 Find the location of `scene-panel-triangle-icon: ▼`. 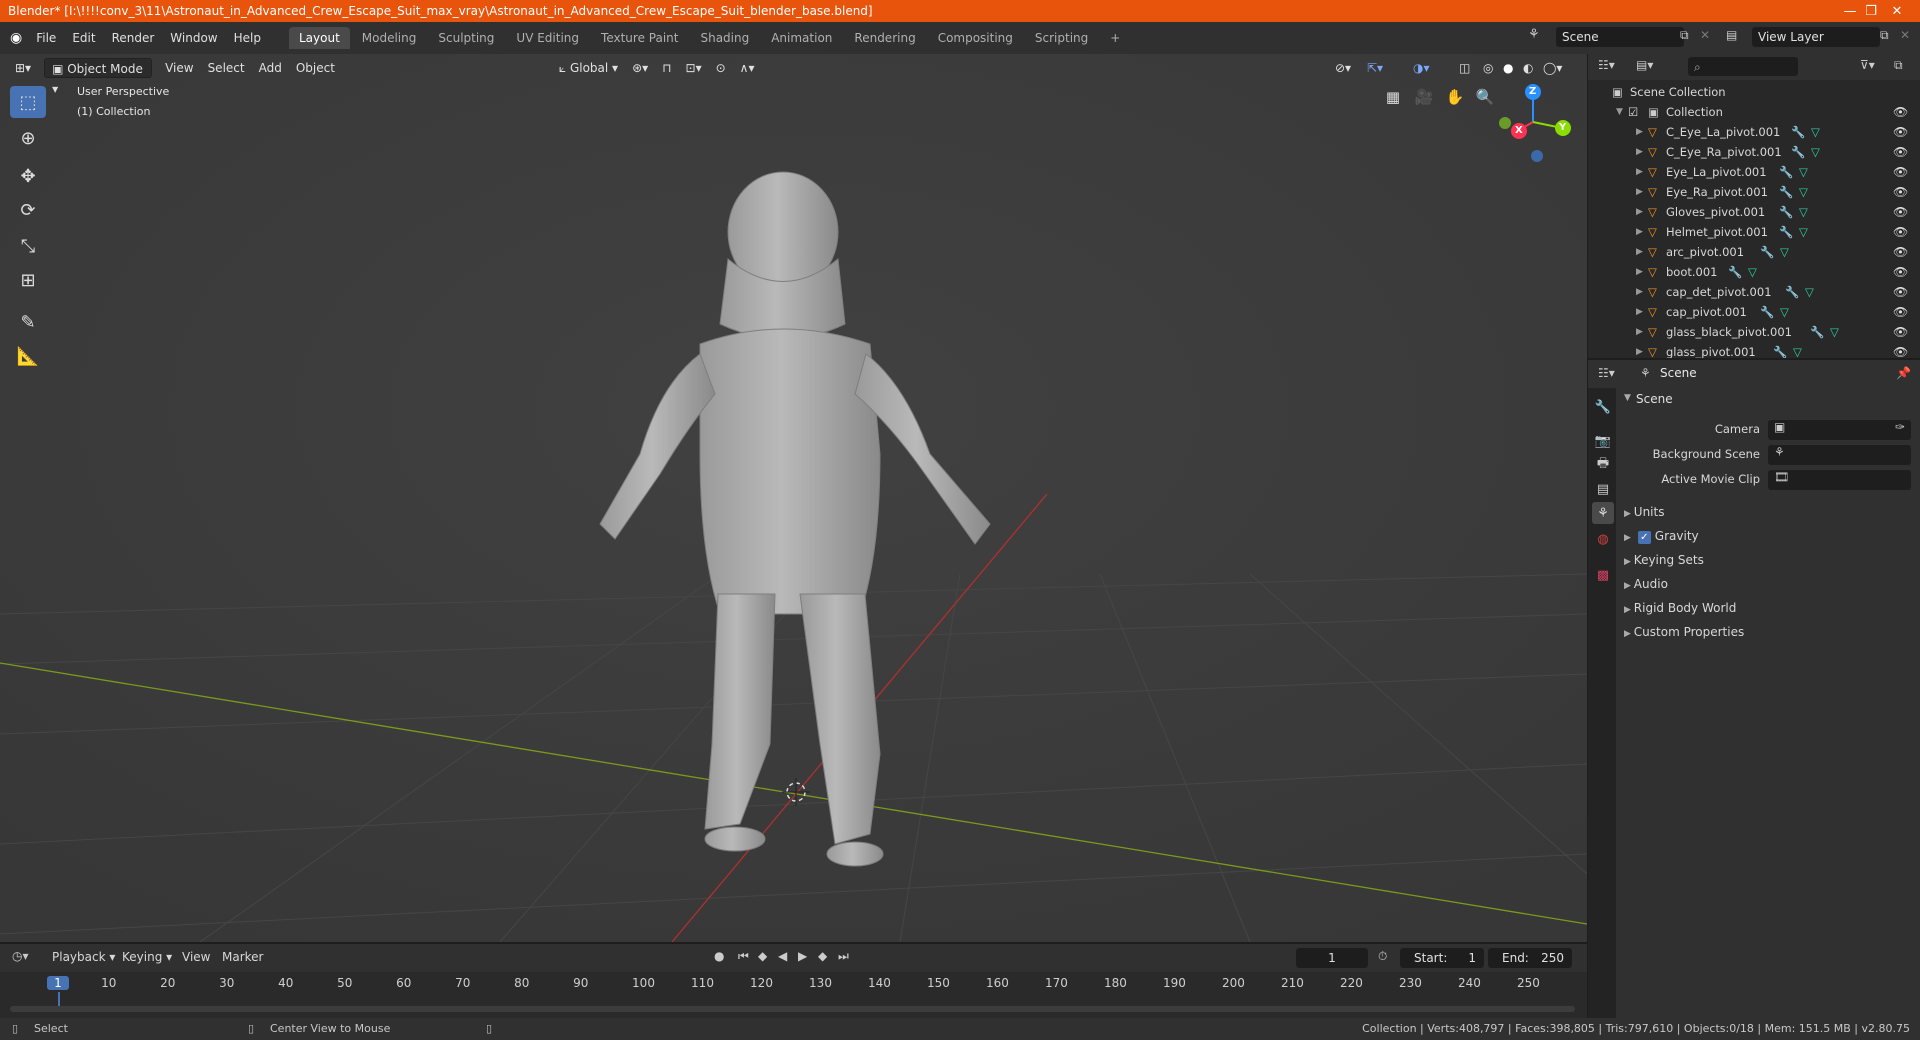

scene-panel-triangle-icon: ▼ is located at coordinates (1627, 398).